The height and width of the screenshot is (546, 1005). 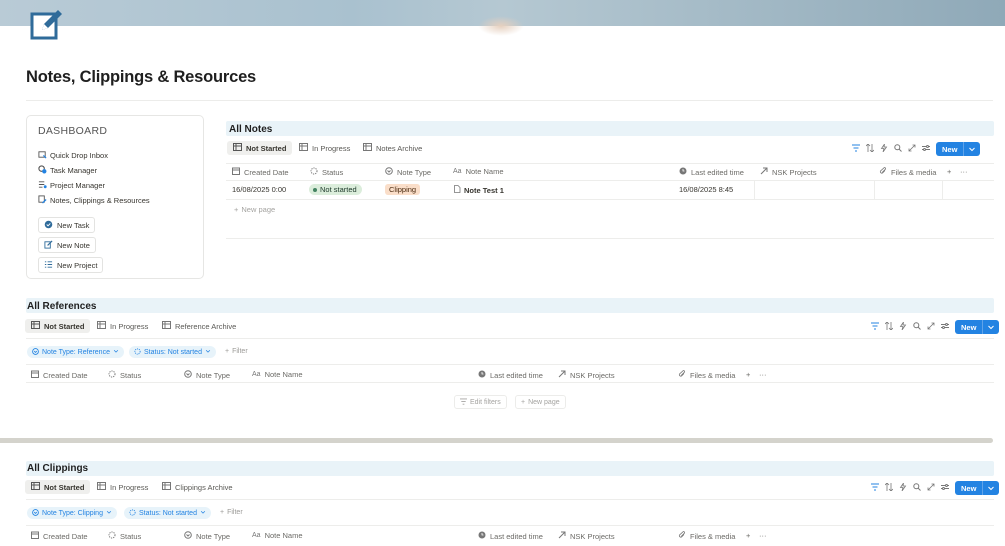 What do you see at coordinates (283, 374) in the screenshot?
I see `col-label: Note Name` at bounding box center [283, 374].